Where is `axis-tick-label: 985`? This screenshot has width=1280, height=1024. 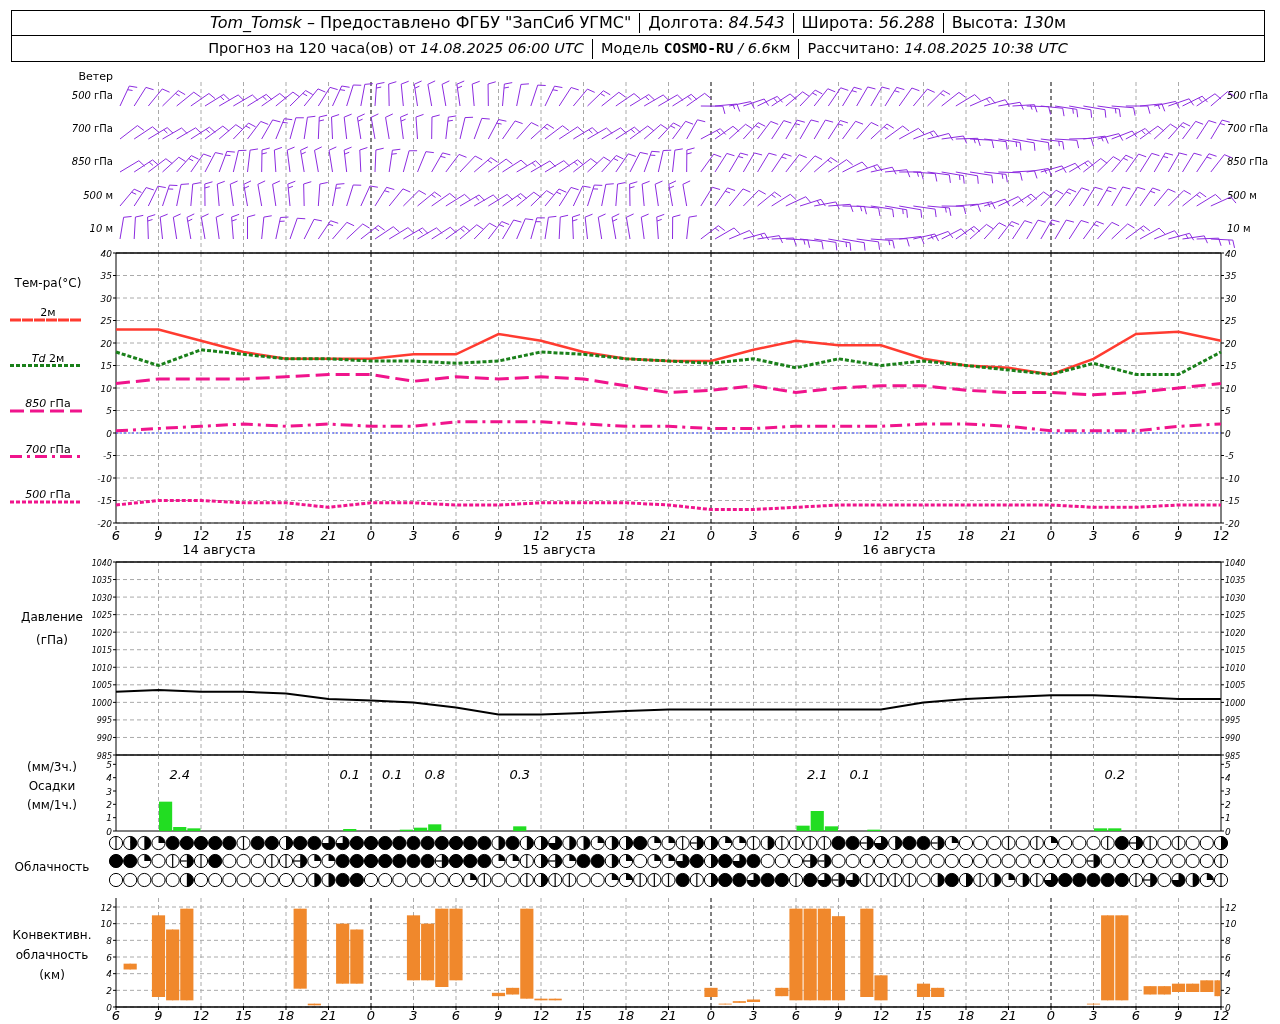 axis-tick-label: 985 is located at coordinates (1233, 756).